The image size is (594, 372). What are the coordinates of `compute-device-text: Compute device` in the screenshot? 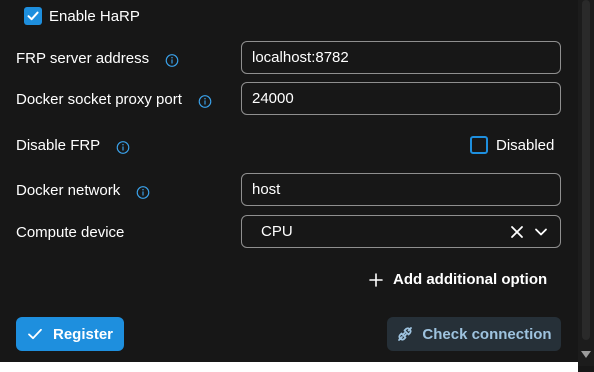 It's located at (70, 232).